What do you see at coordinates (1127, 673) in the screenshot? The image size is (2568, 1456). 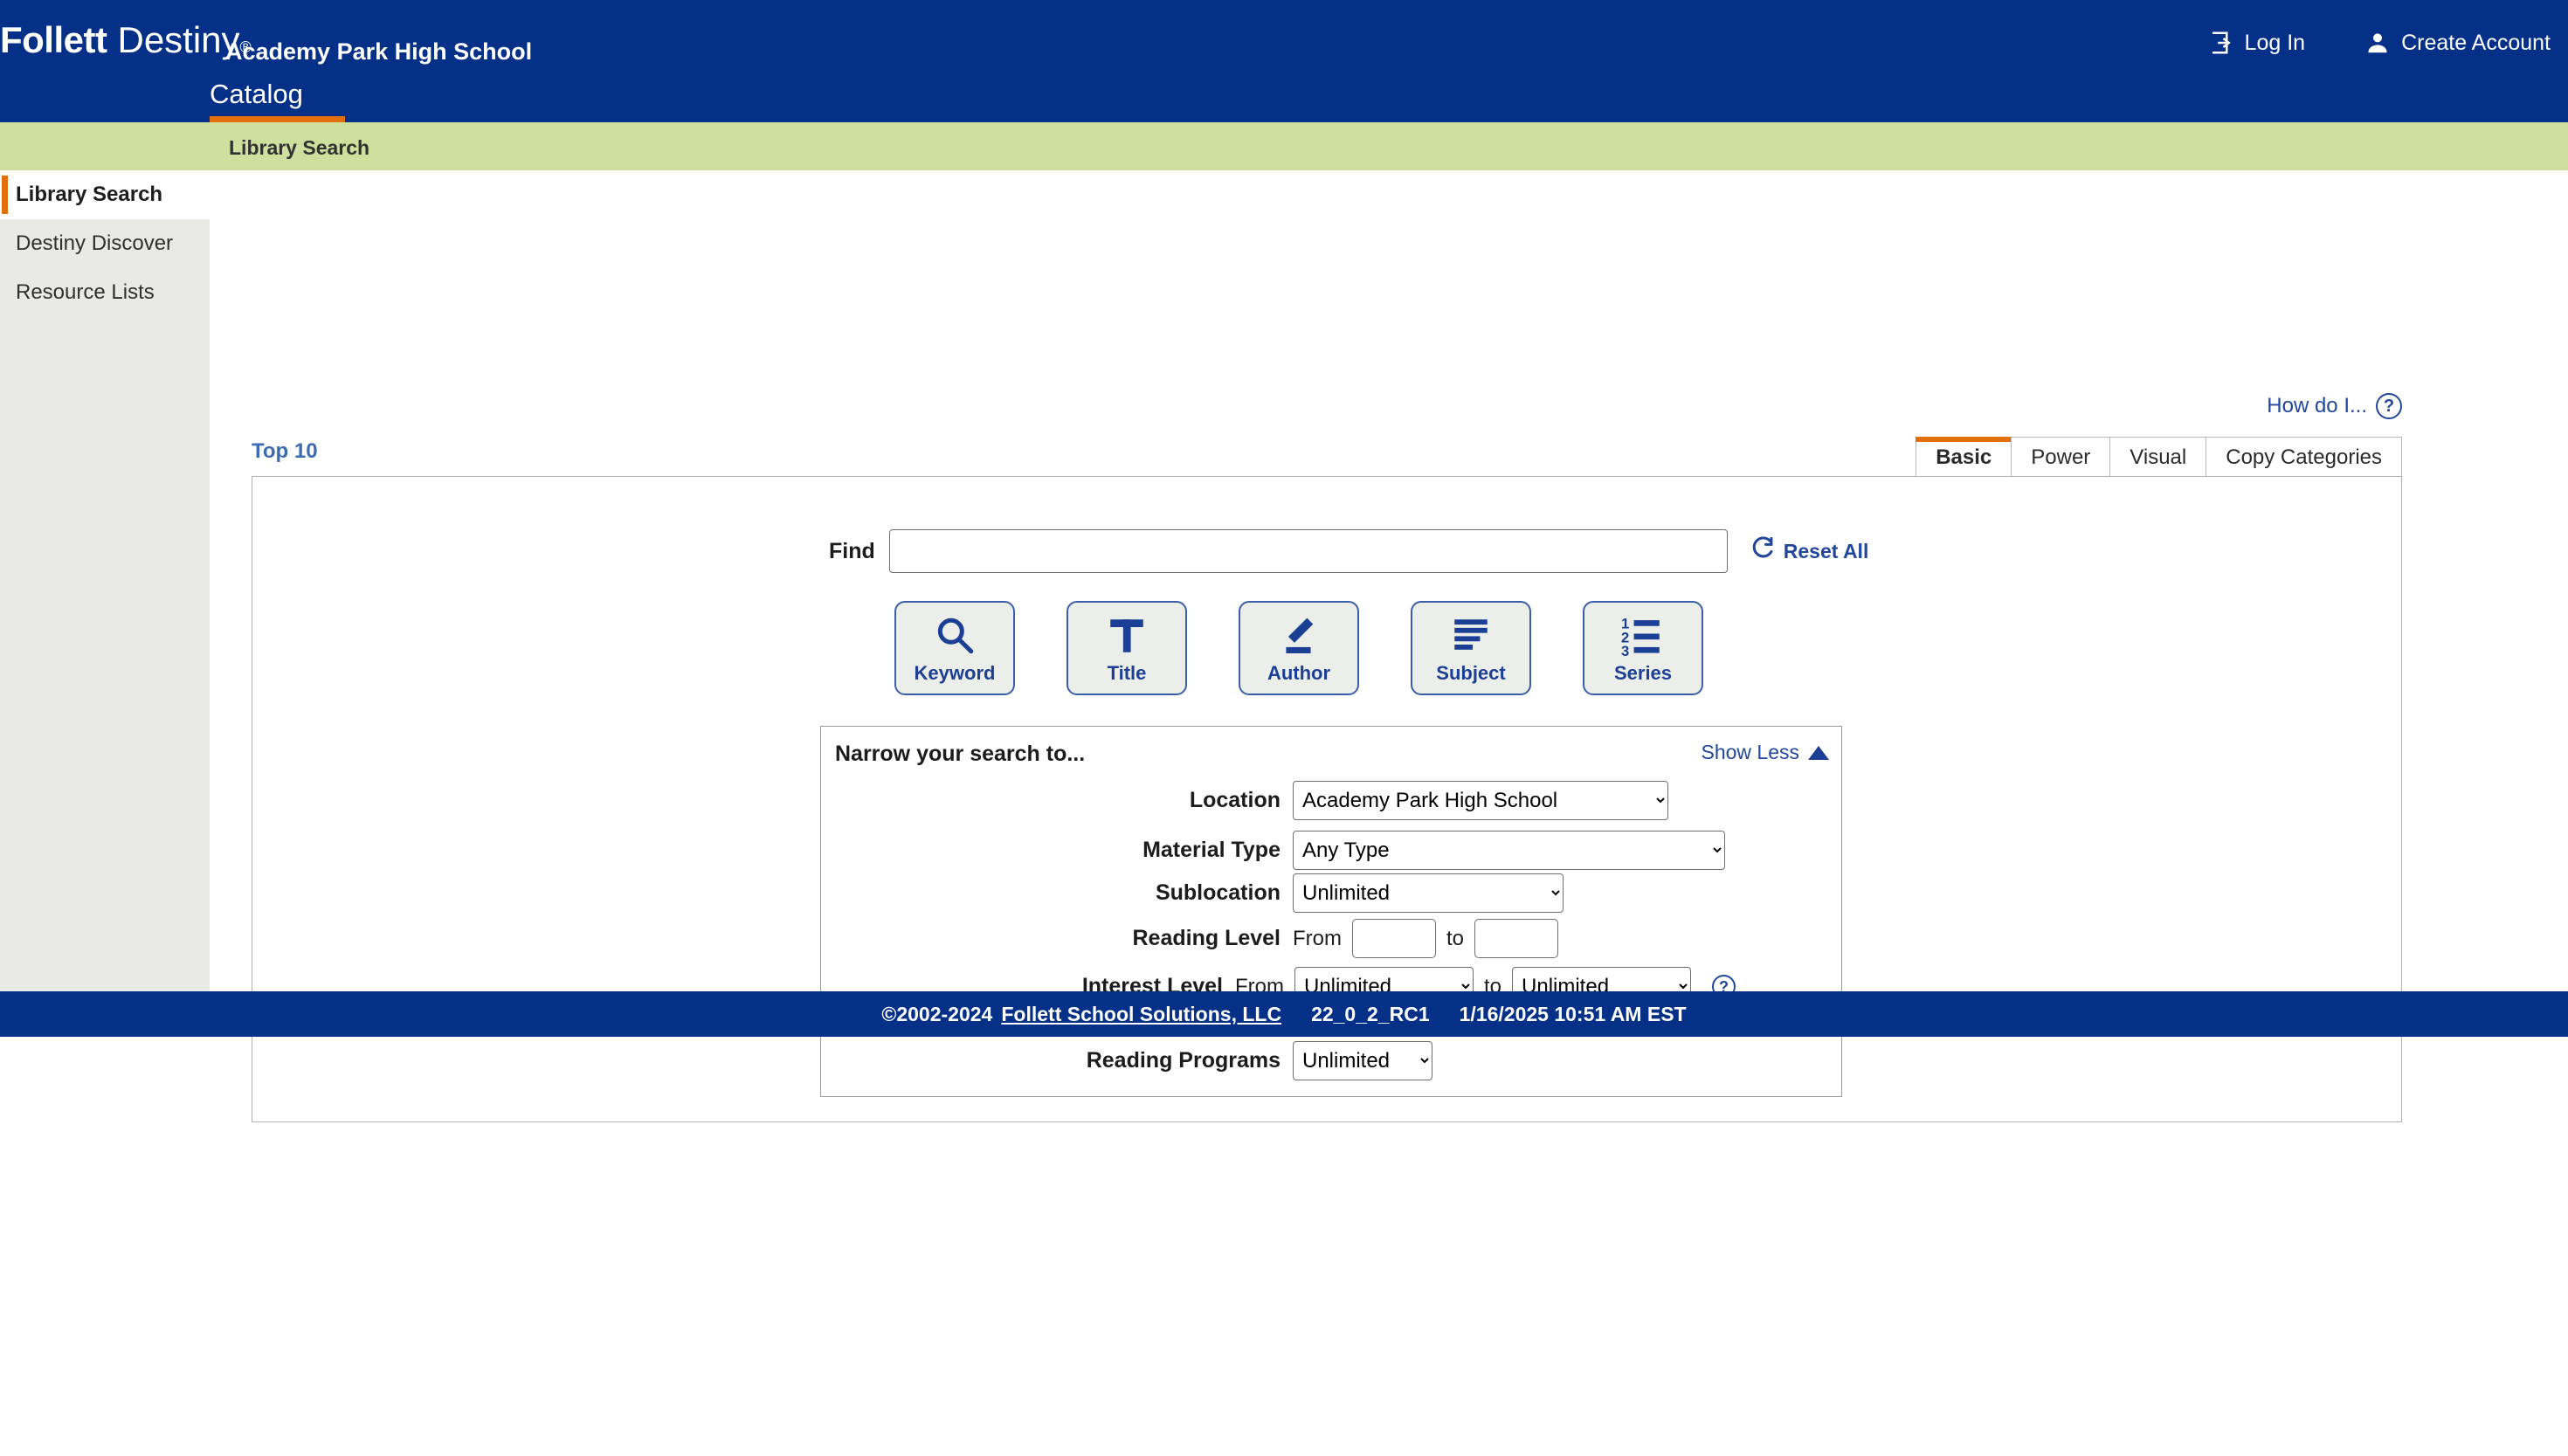 I see `search-type-label: Title` at bounding box center [1127, 673].